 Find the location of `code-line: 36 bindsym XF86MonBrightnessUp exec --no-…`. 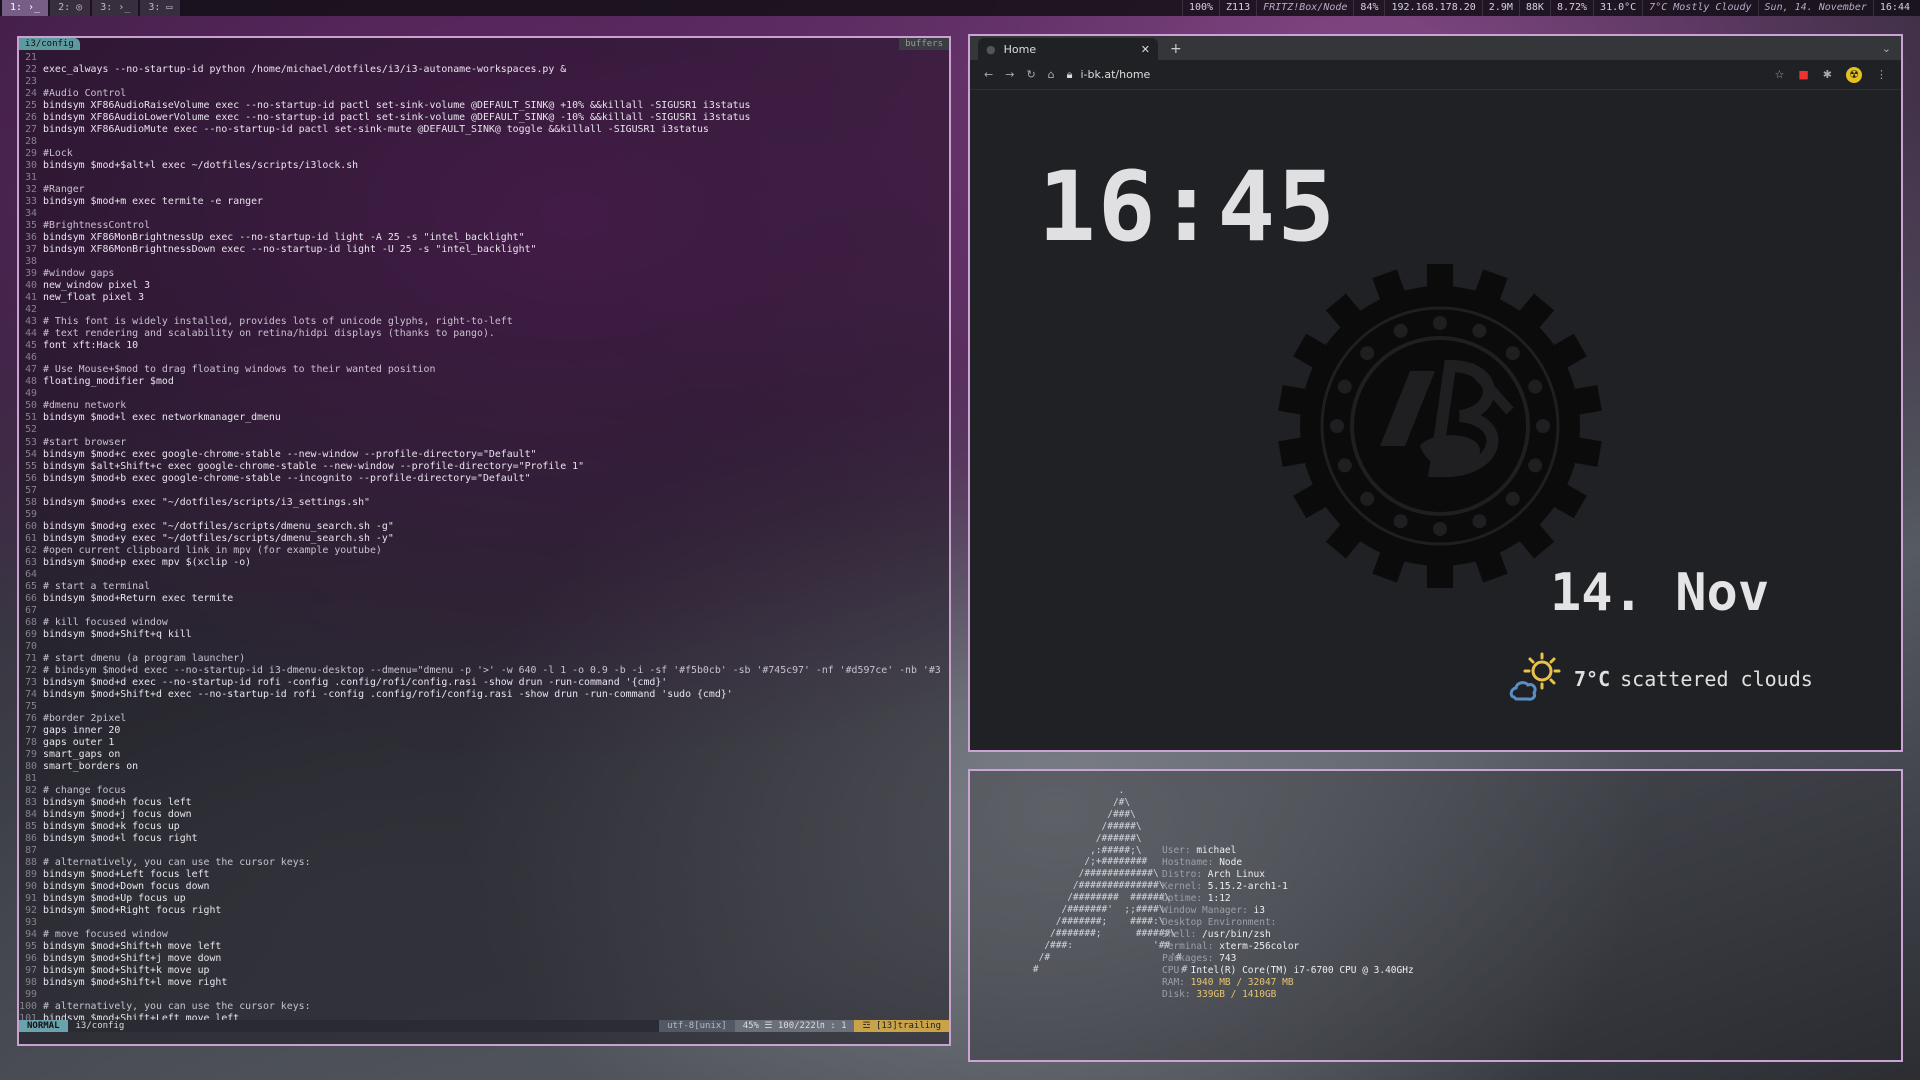

code-line: 36 bindsym XF86MonBrightnessUp exec --no-… is located at coordinates (484, 238).